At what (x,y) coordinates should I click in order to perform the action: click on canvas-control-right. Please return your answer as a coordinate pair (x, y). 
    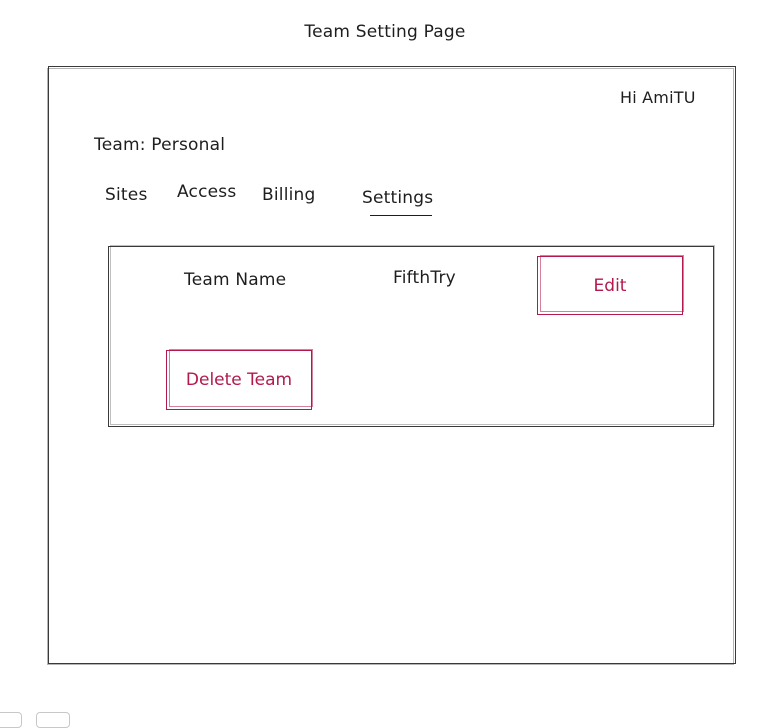
    Looking at the image, I should click on (53, 720).